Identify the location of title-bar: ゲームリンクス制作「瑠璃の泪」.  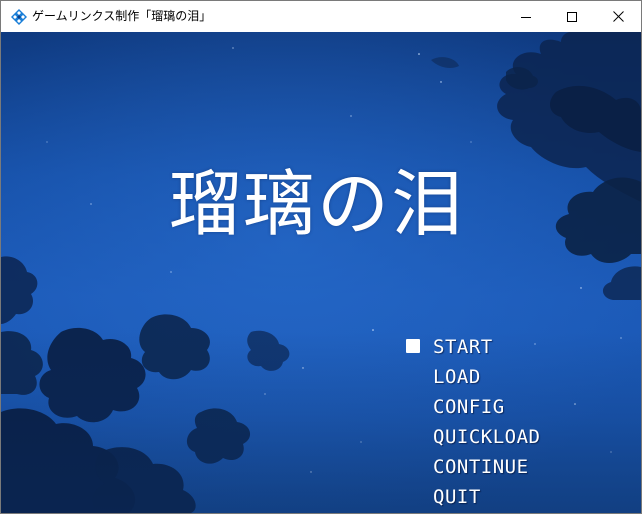
(321, 16).